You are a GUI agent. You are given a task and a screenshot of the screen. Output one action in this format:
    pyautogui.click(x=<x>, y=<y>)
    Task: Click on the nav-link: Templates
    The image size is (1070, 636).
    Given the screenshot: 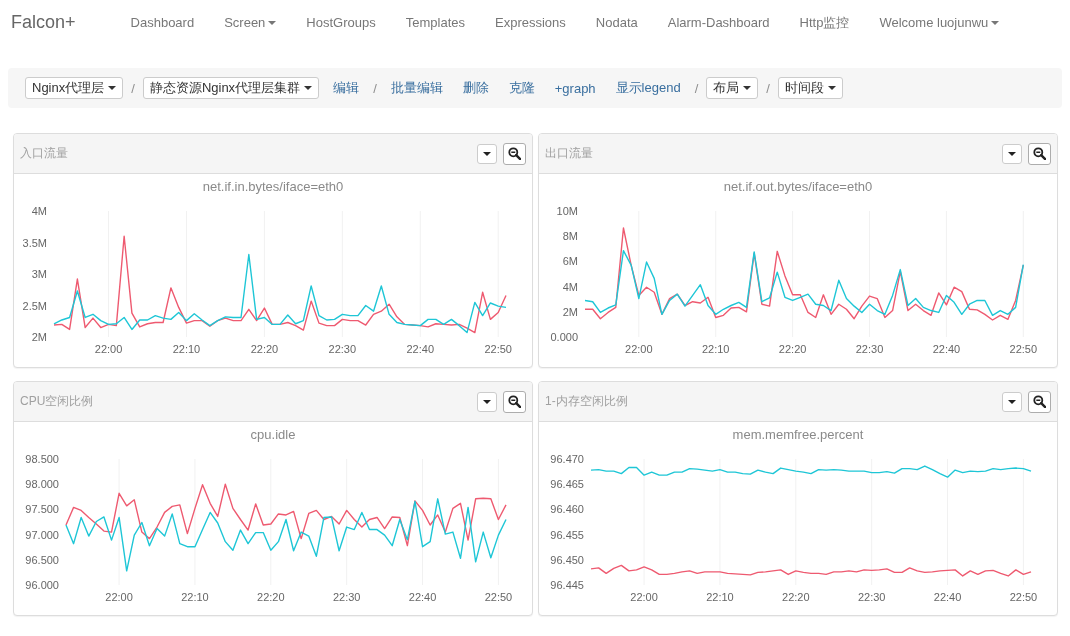 What is the action you would take?
    pyautogui.click(x=435, y=22)
    